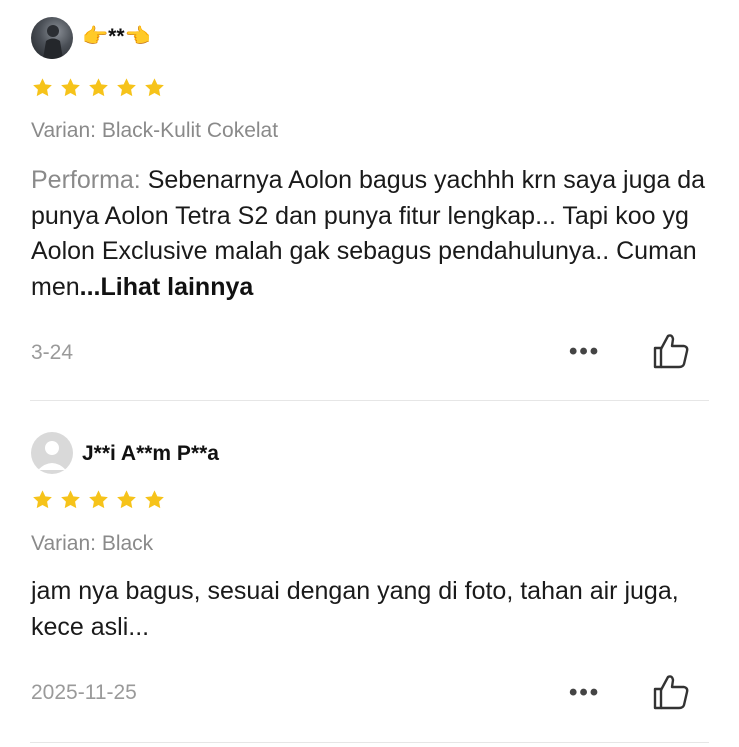 The image size is (739, 747). I want to click on content-label: Performa:, so click(86, 180).